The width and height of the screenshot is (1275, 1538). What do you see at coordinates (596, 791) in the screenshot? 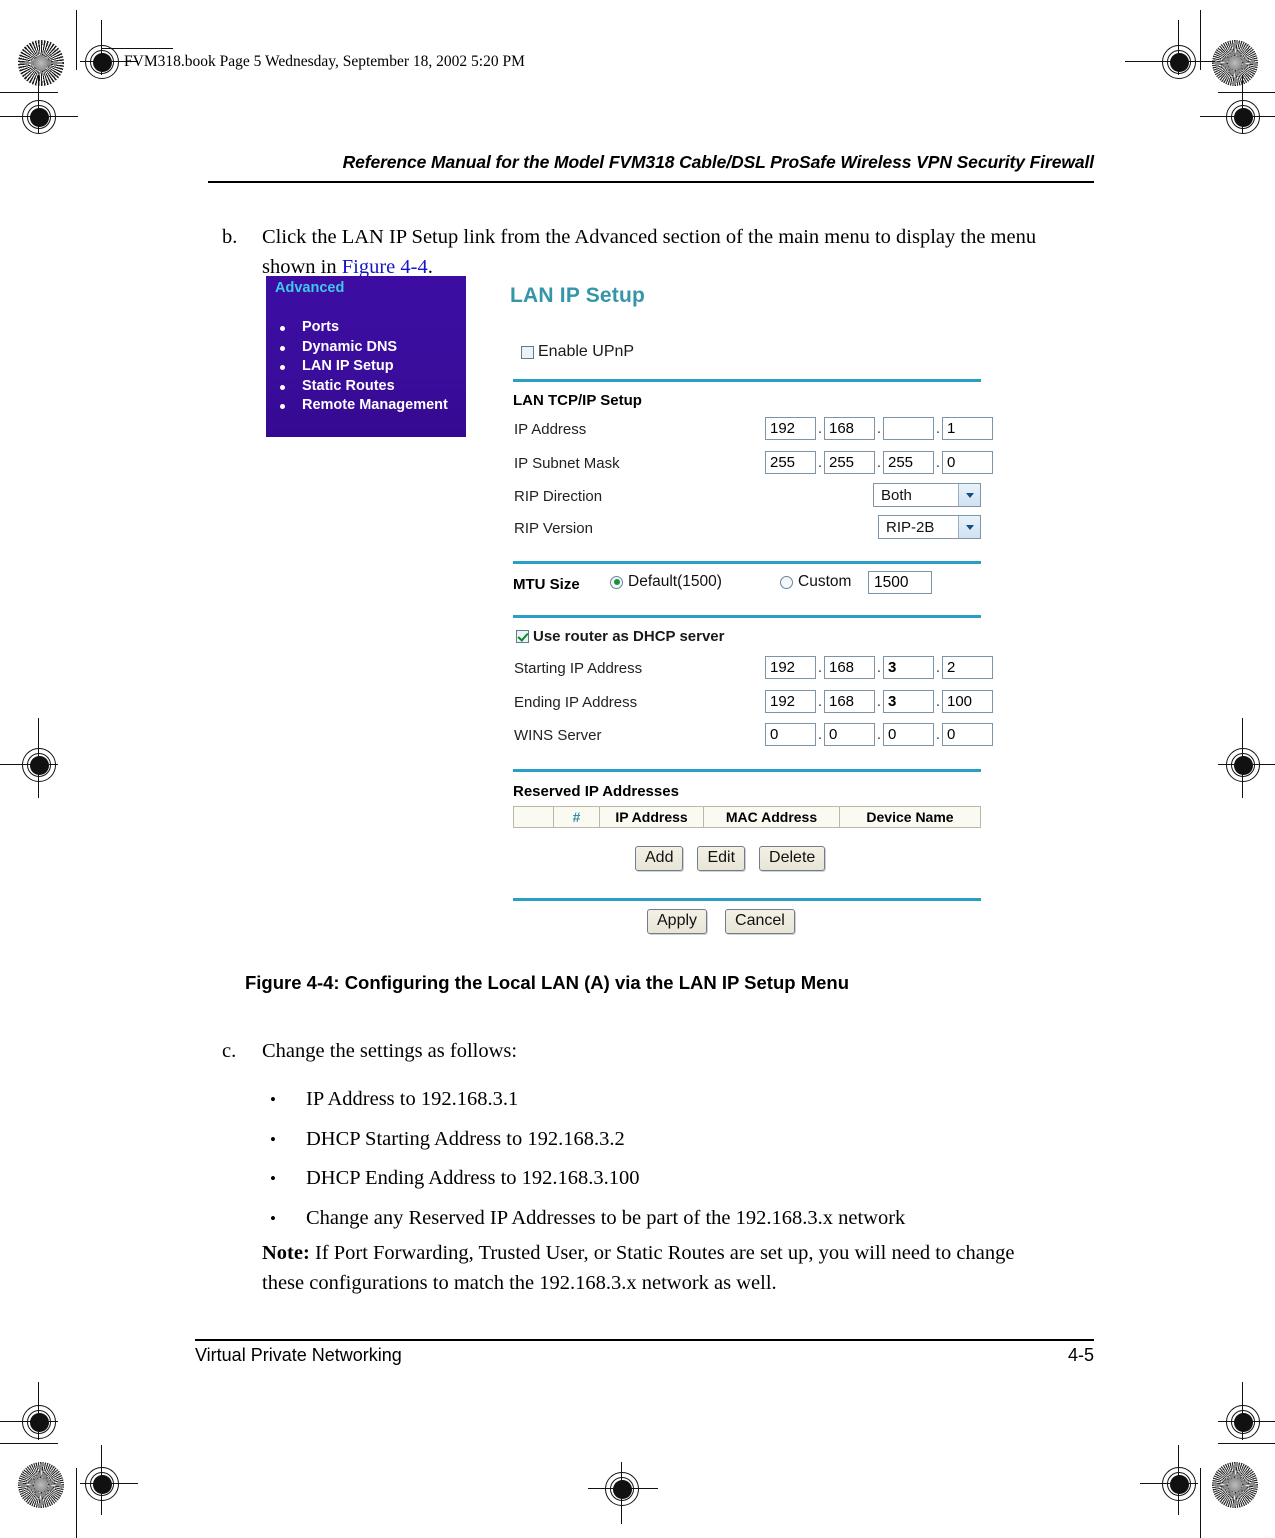
I see `reserved-ip-heading: Reserved IP Addresses` at bounding box center [596, 791].